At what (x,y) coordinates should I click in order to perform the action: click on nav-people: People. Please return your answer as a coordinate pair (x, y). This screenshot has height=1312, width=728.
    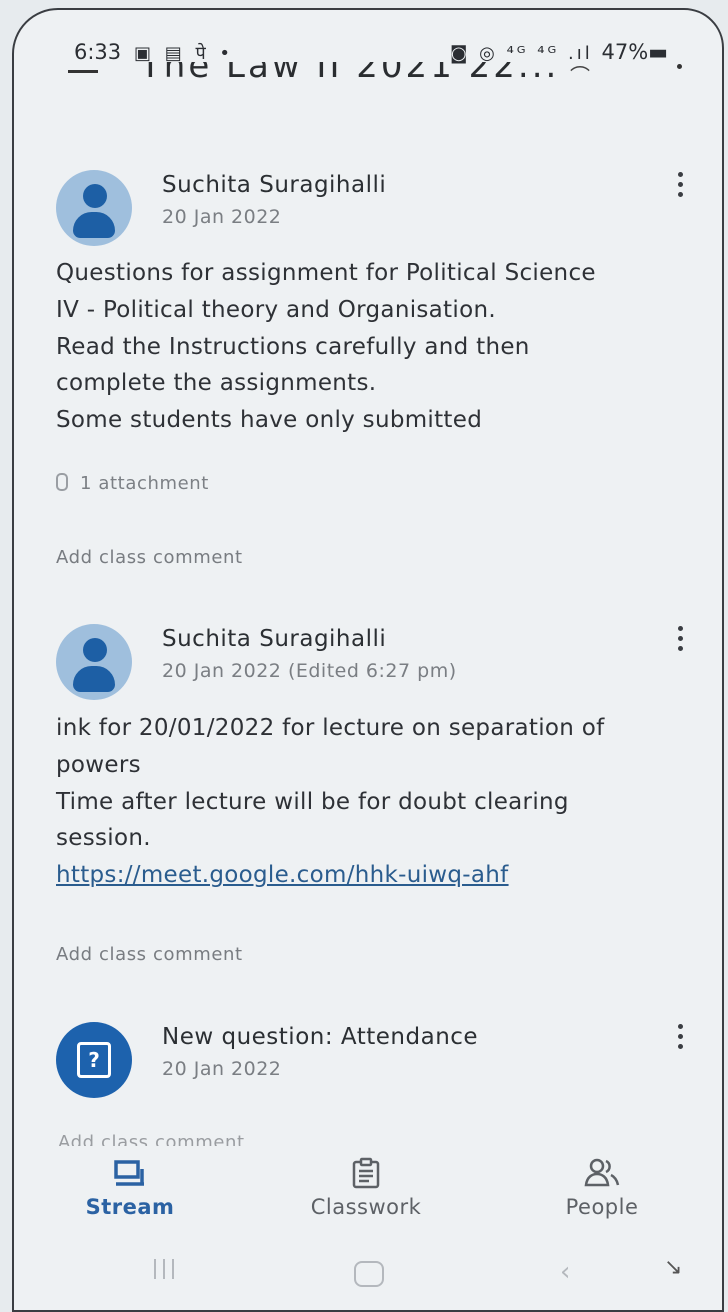
    Looking at the image, I should click on (602, 1187).